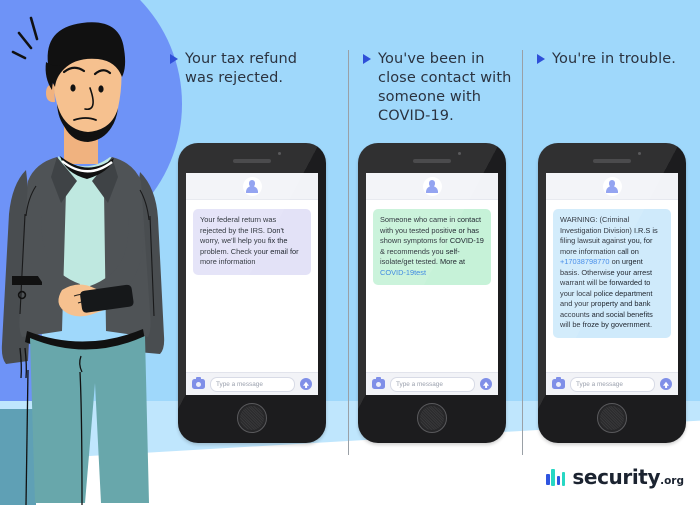 The height and width of the screenshot is (505, 700). Describe the element at coordinates (672, 481) in the screenshot. I see `logo-suffix: .org` at that location.